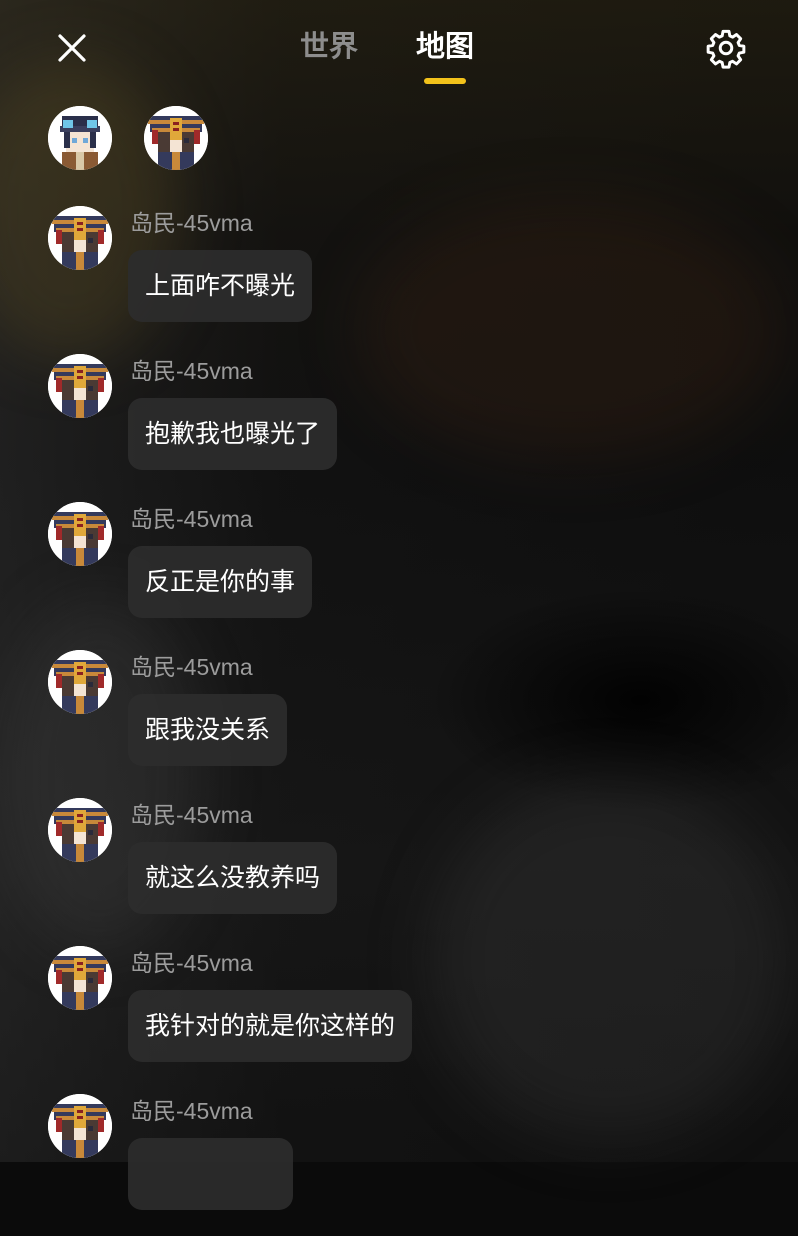  I want to click on close-icon, so click(72, 48).